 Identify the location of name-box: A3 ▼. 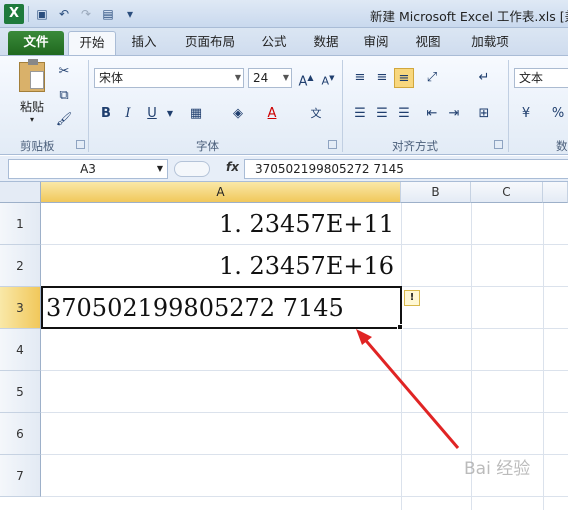
(88, 169).